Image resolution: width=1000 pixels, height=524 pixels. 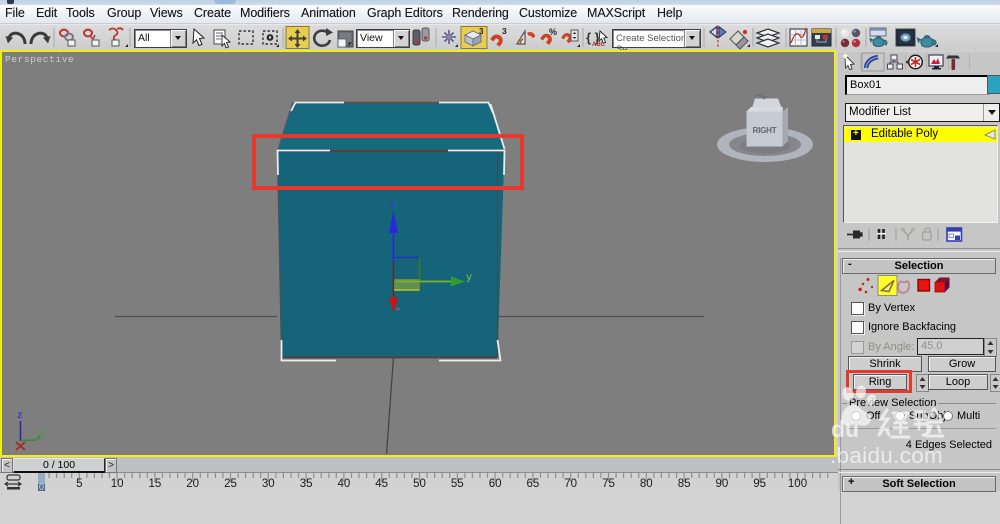 What do you see at coordinates (39, 59) in the screenshot?
I see `svg-text: Perspective` at bounding box center [39, 59].